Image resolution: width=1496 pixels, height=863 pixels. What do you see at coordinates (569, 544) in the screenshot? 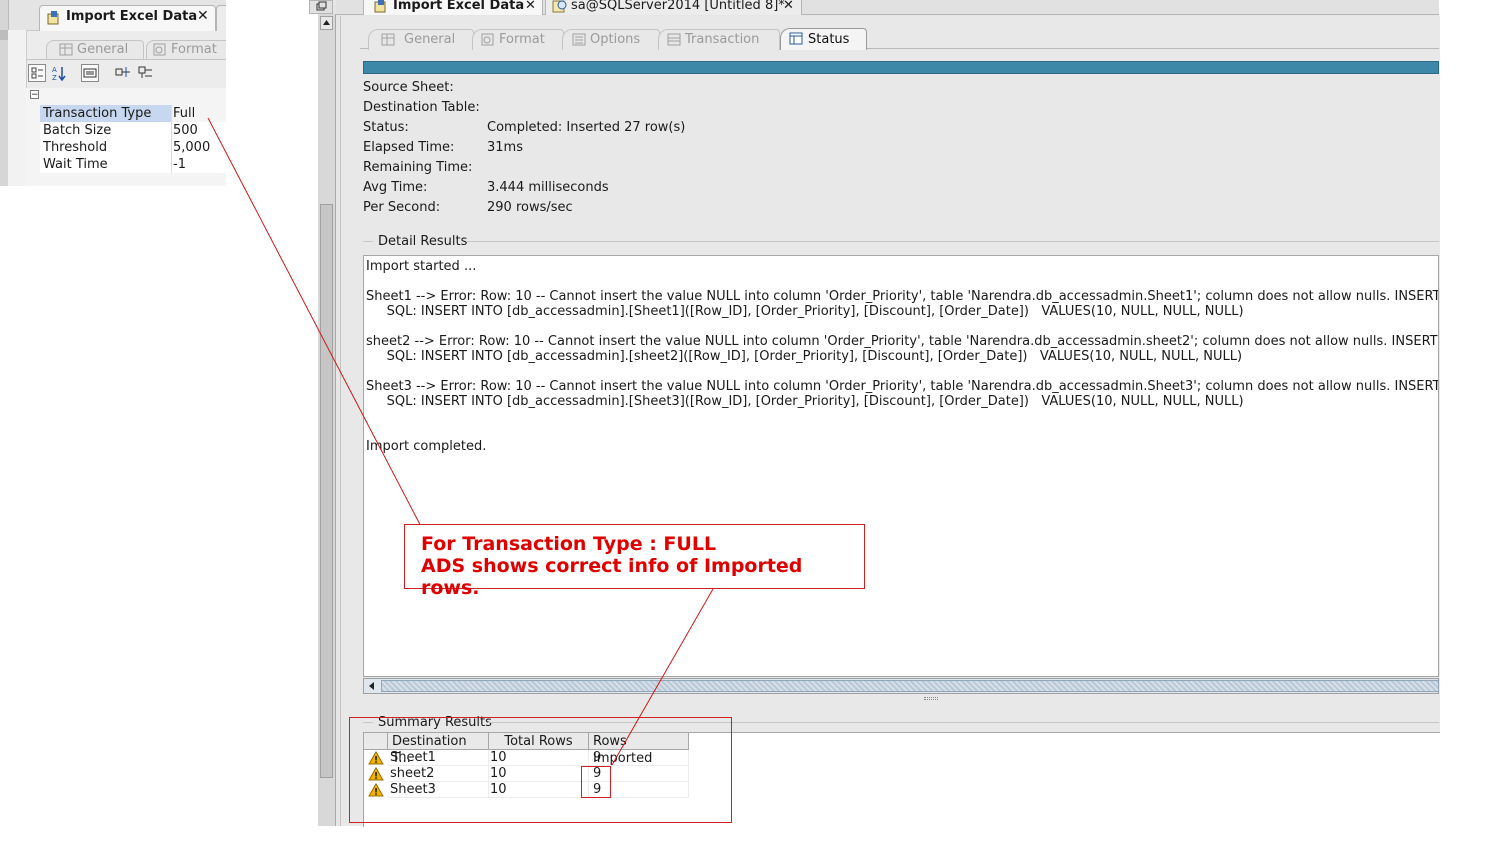
I see `annotation-line-1: For Transaction Type : FULL` at bounding box center [569, 544].